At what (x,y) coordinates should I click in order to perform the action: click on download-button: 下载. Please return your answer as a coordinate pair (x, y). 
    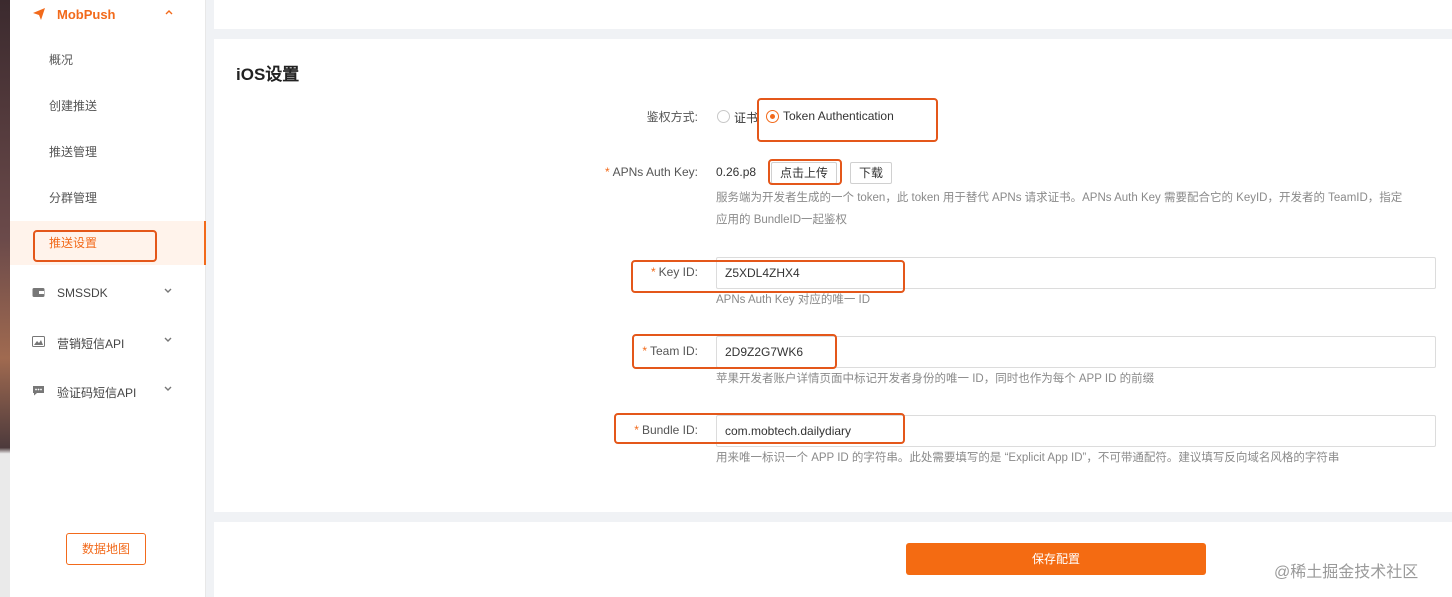
    Looking at the image, I should click on (871, 173).